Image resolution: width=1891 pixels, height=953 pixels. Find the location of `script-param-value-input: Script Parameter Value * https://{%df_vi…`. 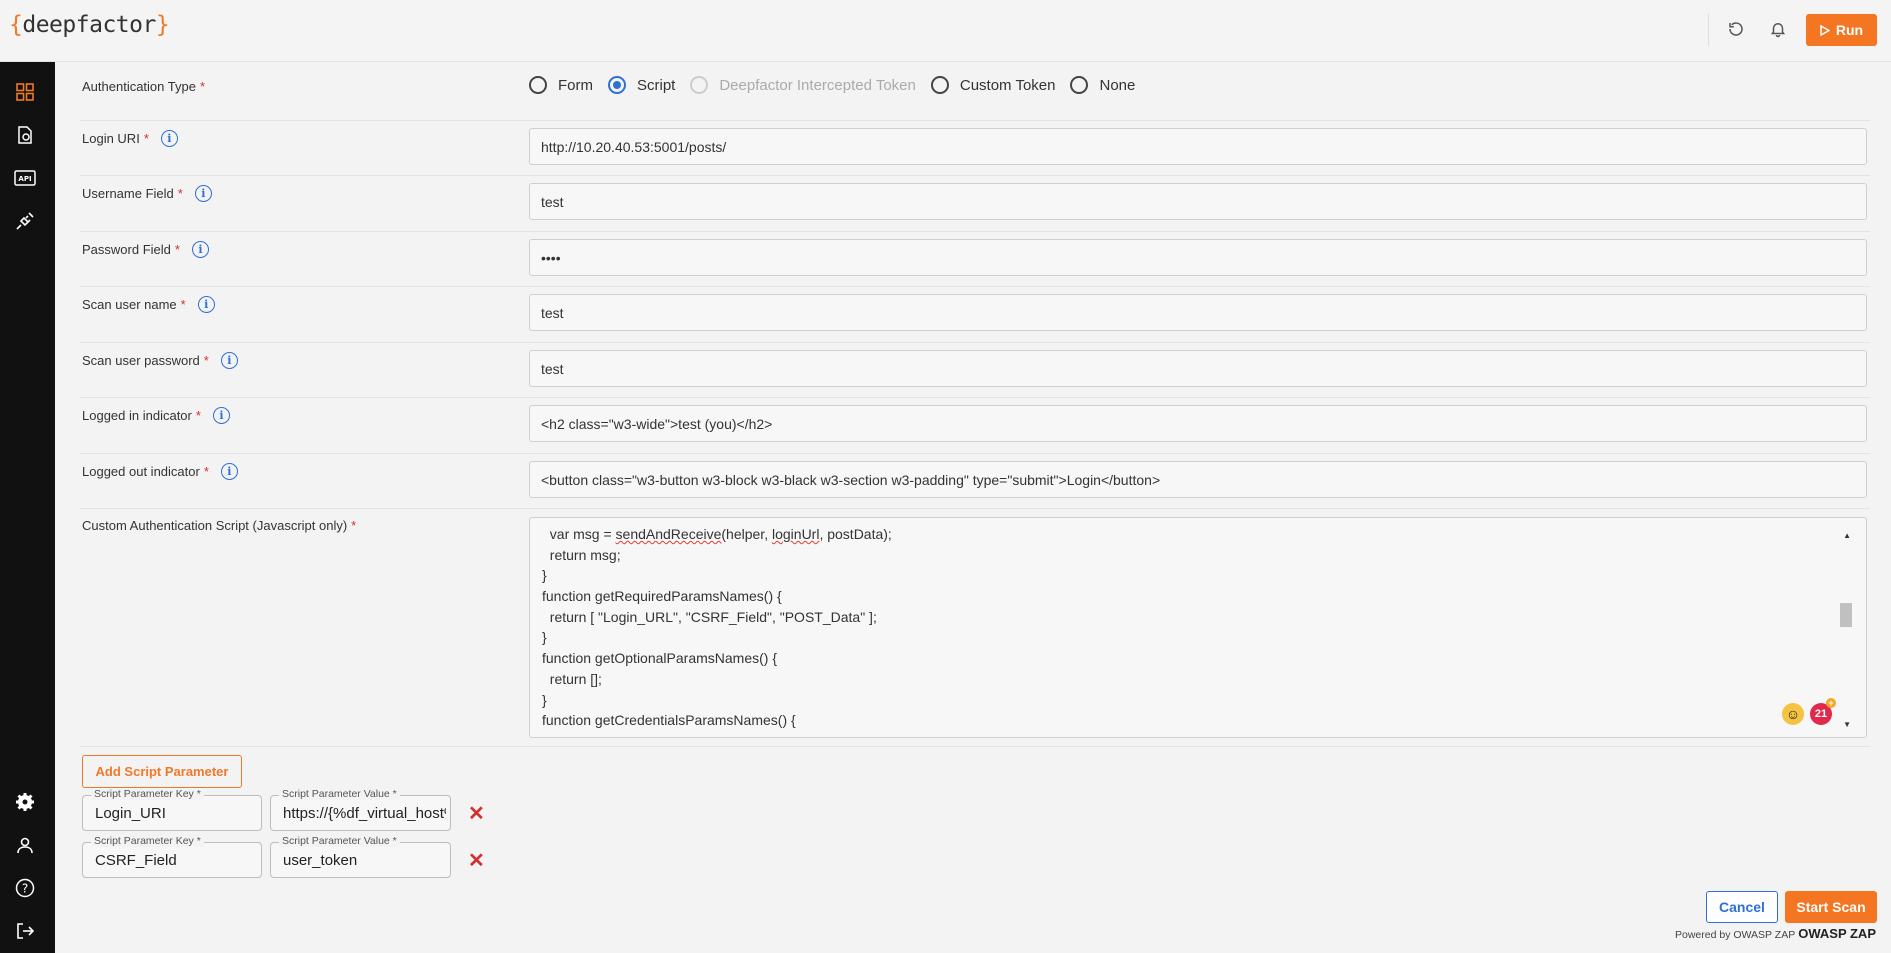

script-param-value-input: Script Parameter Value * https://{%df_vi… is located at coordinates (360, 809).